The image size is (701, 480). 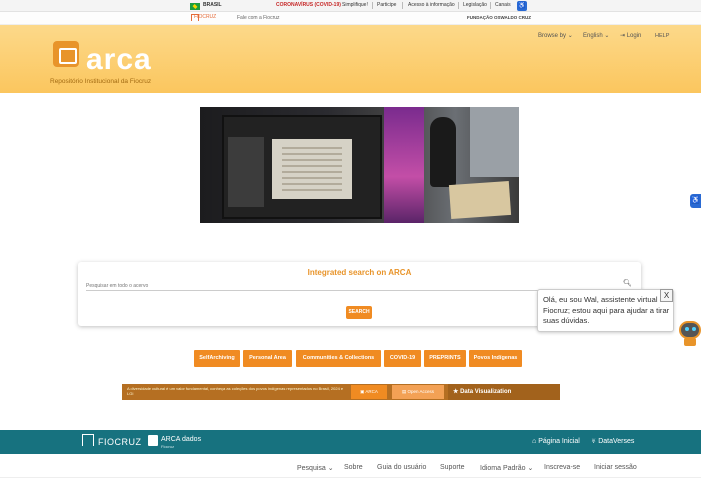 What do you see at coordinates (302, 167) in the screenshot?
I see `hero-monitor` at bounding box center [302, 167].